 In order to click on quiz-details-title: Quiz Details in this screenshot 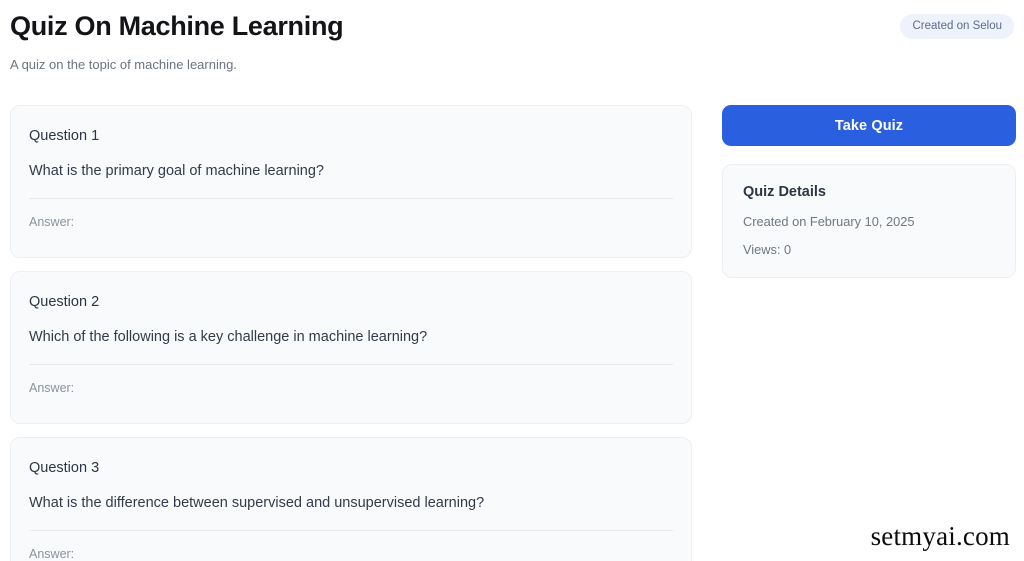, I will do `click(784, 192)`.